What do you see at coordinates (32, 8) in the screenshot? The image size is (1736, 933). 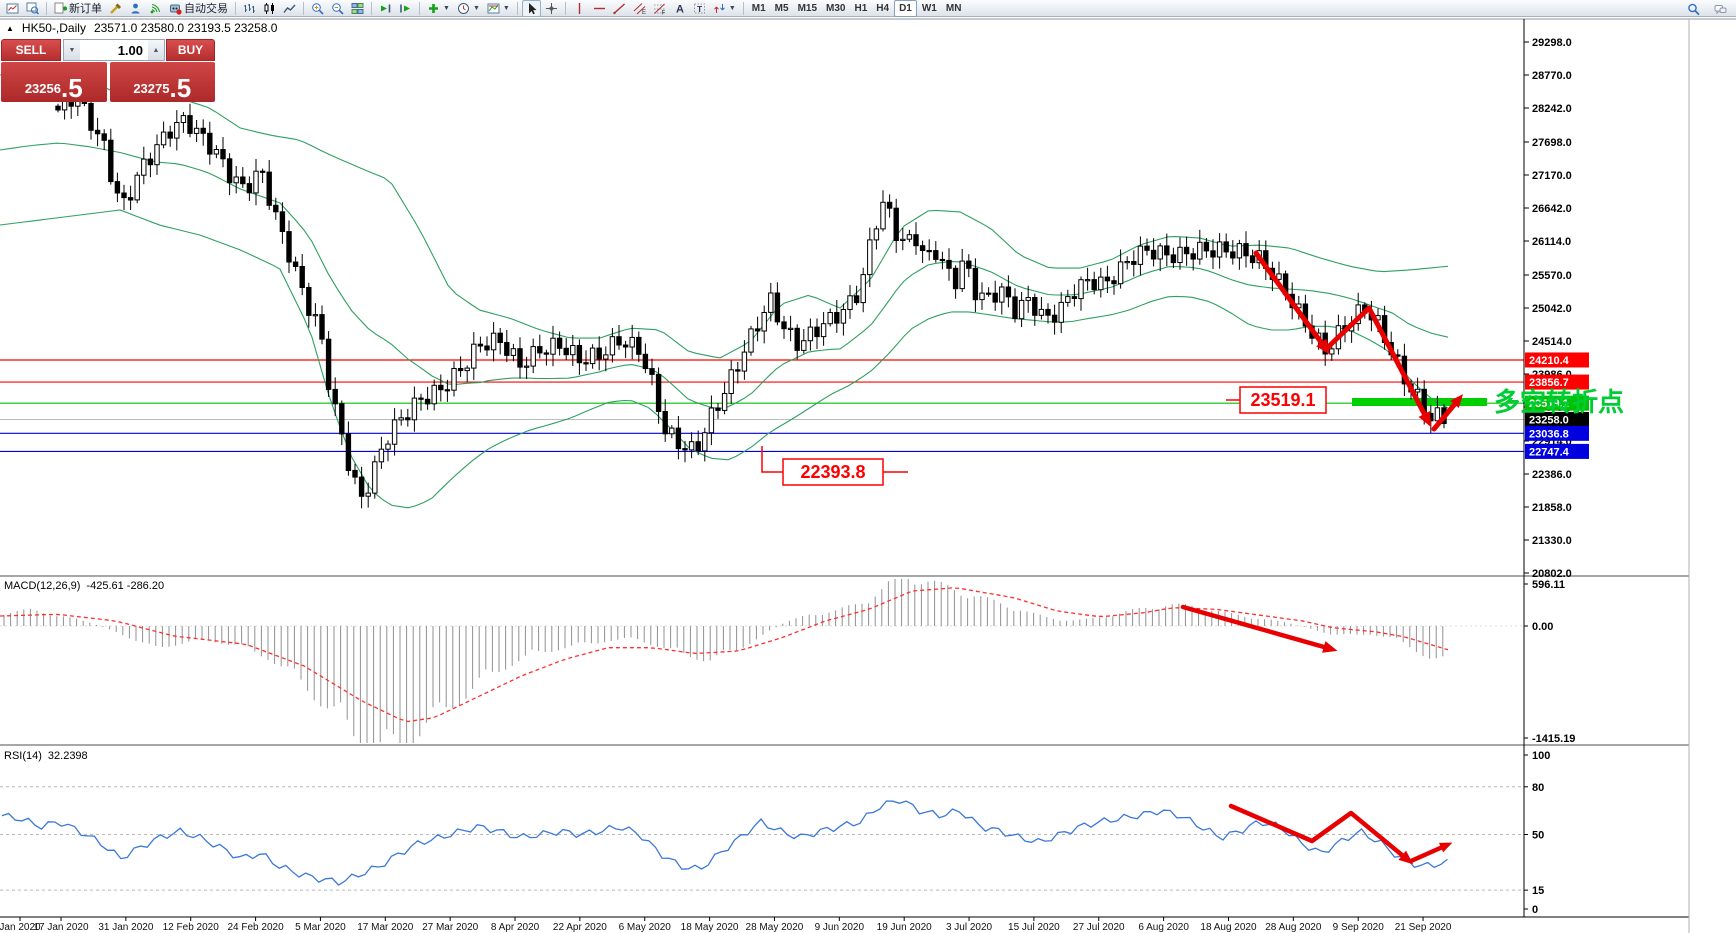 I see `profiles-button` at bounding box center [32, 8].